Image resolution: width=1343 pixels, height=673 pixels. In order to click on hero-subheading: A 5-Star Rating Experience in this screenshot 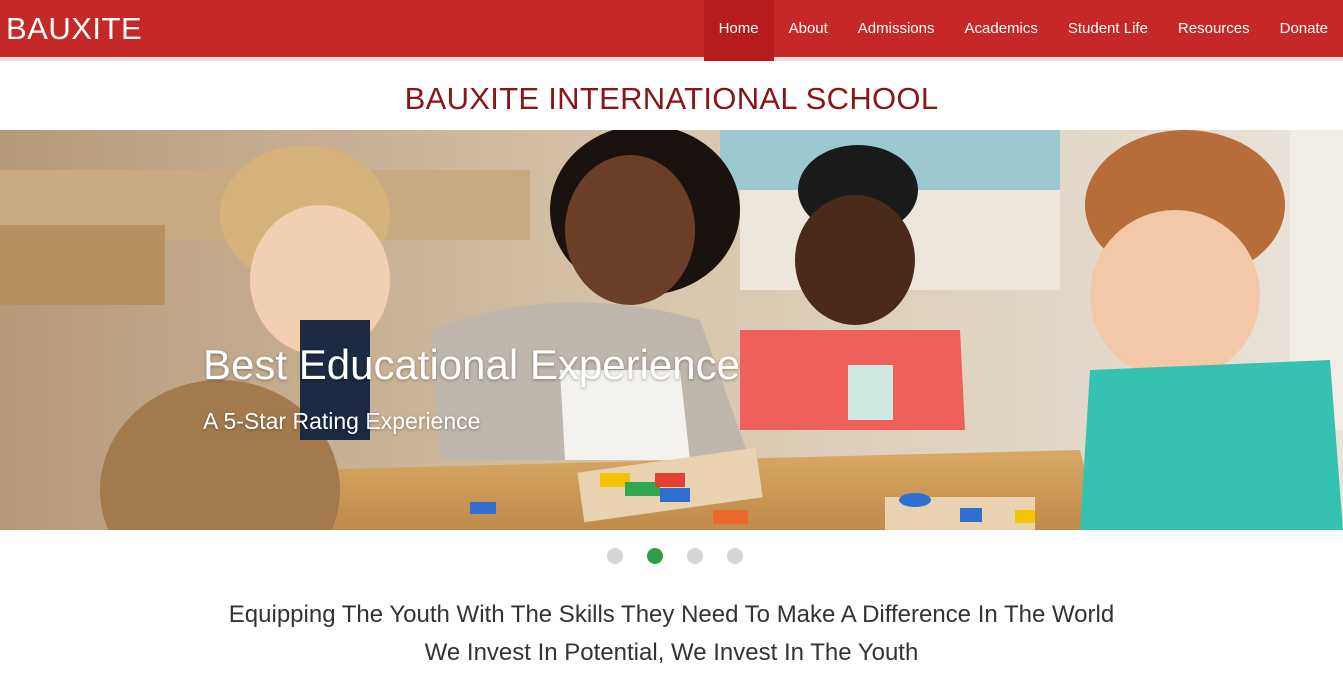, I will do `click(342, 421)`.